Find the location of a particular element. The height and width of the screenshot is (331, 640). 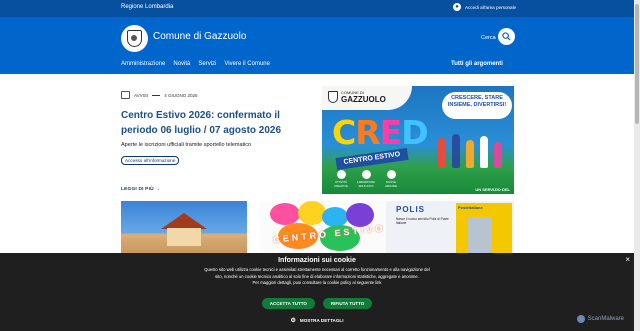

nav-item-living: Vivere il Comune is located at coordinates (247, 64).